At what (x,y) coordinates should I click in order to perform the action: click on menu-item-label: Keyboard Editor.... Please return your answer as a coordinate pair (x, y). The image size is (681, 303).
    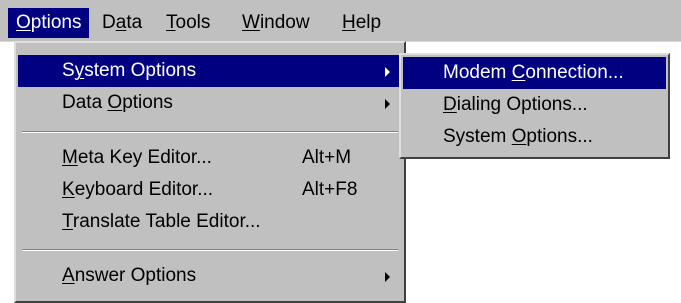
    Looking at the image, I should click on (138, 189).